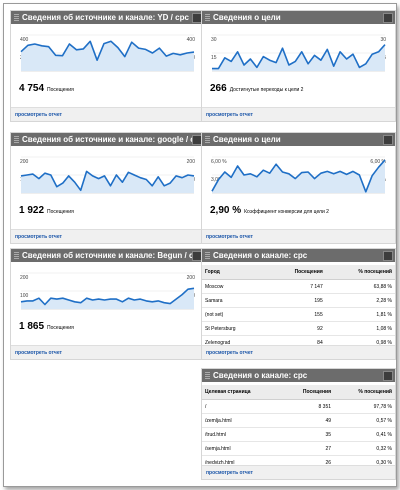 Image resolution: width=400 pixels, height=490 pixels. What do you see at coordinates (308, 406) in the screenshot?
I see `visits-cell: 8 351` at bounding box center [308, 406].